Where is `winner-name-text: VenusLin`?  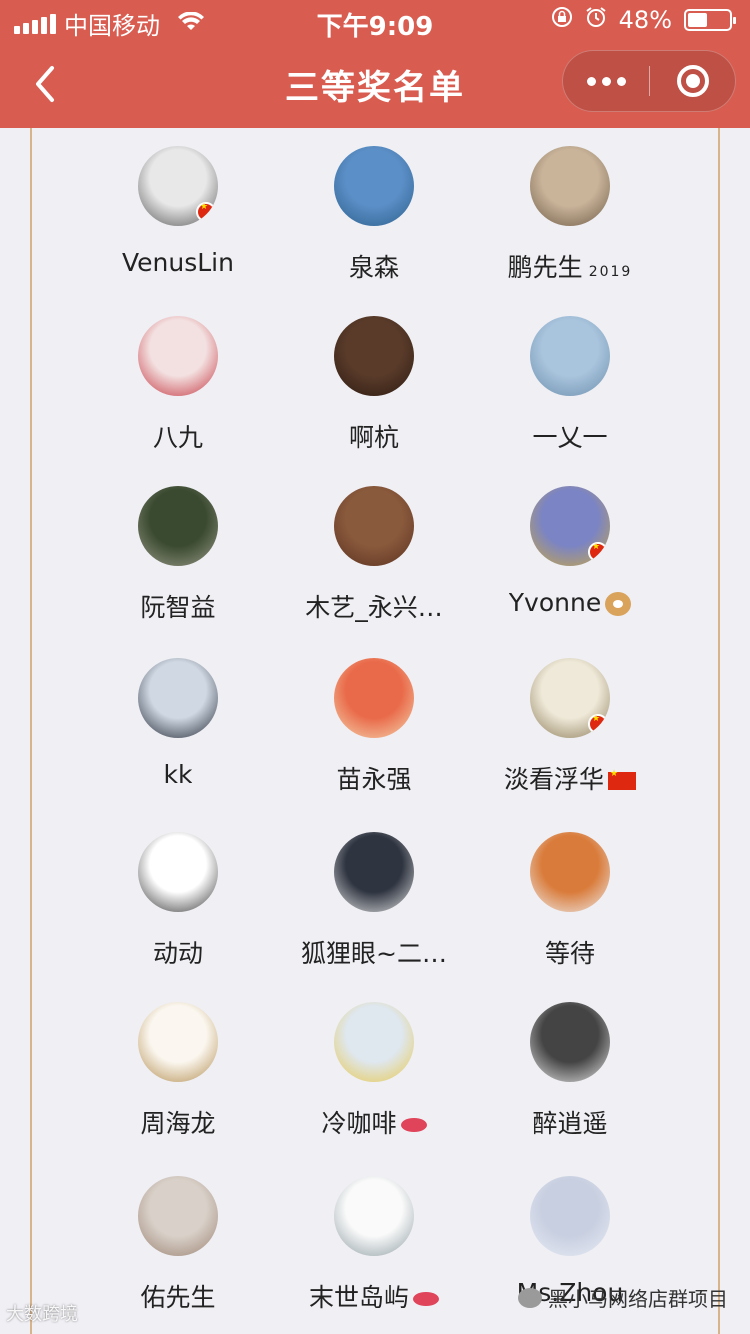 winner-name-text: VenusLin is located at coordinates (178, 262).